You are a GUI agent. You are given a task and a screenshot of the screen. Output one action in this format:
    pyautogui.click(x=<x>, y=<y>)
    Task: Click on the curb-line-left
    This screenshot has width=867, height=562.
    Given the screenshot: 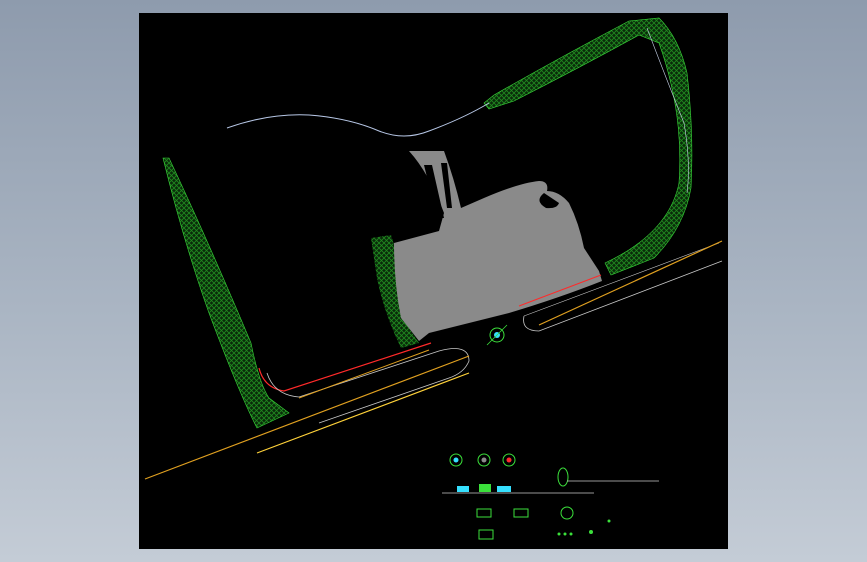 What is the action you would take?
    pyautogui.click(x=368, y=386)
    